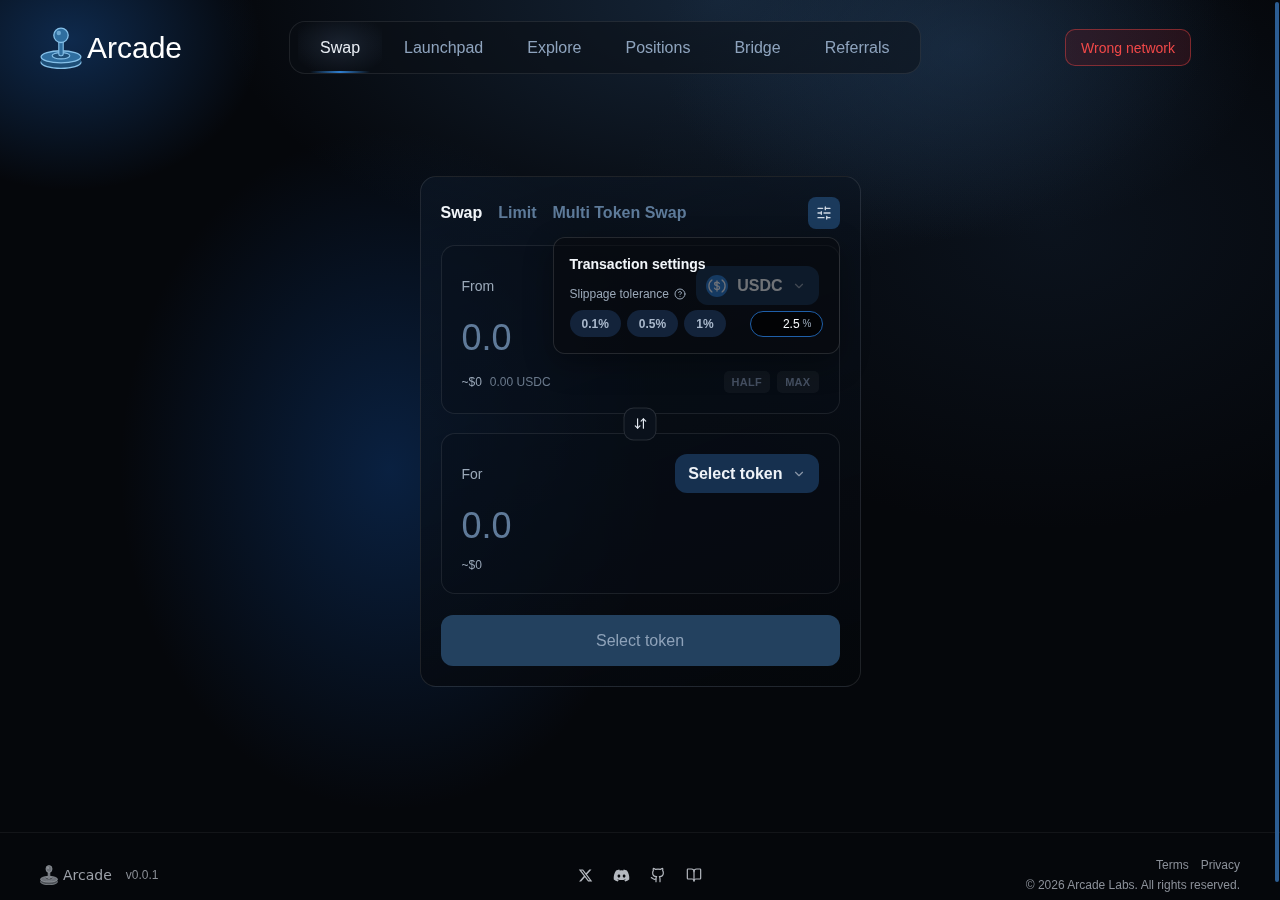 This screenshot has width=1280, height=900. I want to click on brand-name: Arcade, so click(135, 47).